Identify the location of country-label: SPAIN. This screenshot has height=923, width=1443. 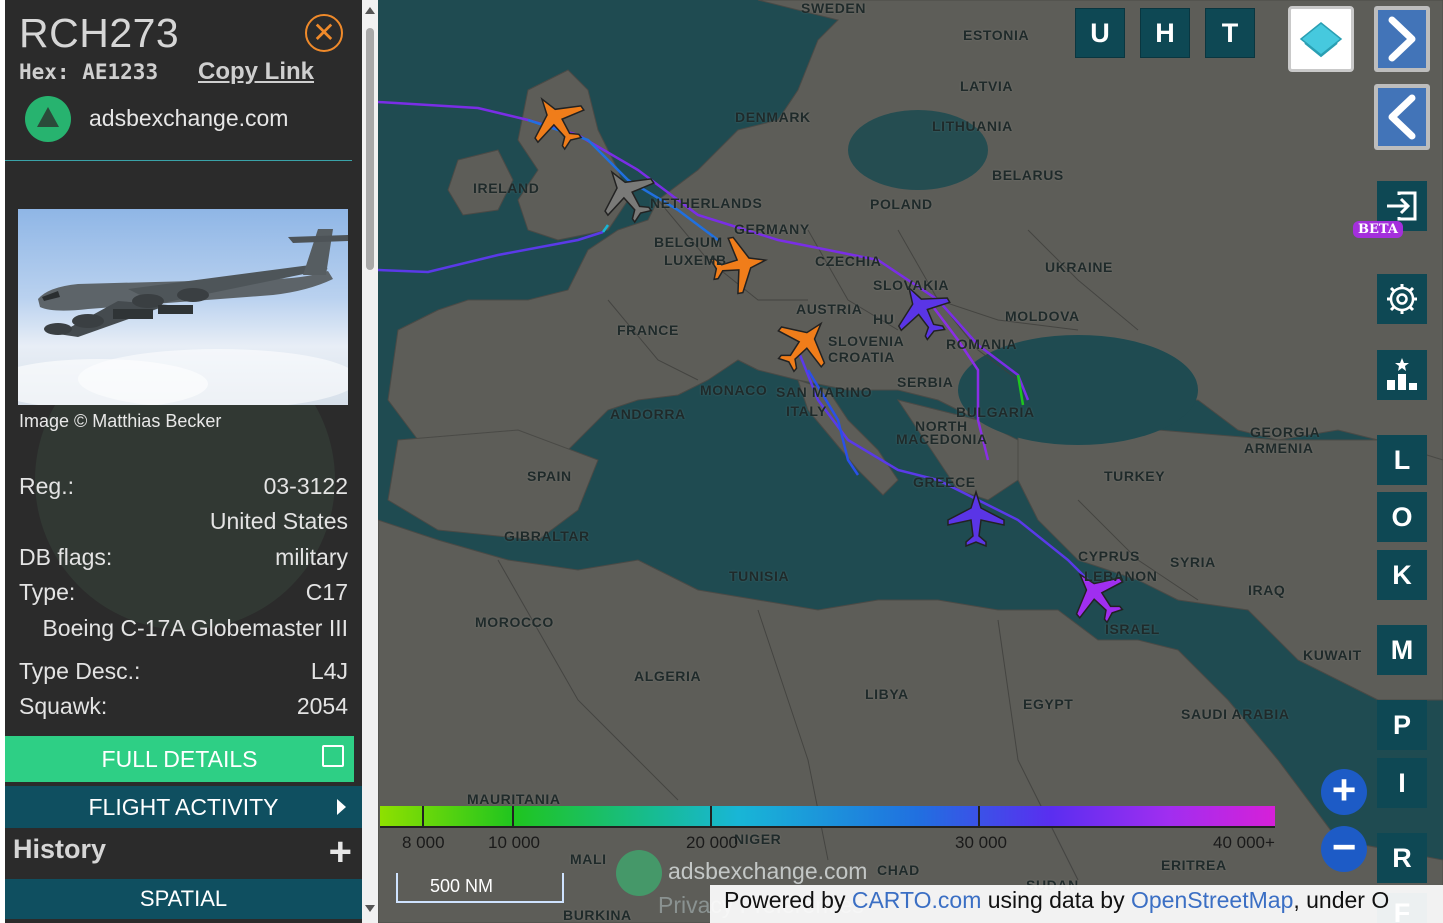
(549, 476).